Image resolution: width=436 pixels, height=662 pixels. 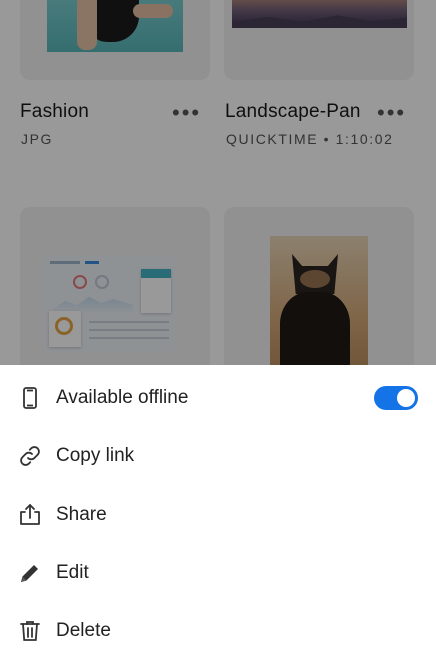 What do you see at coordinates (218, 456) in the screenshot?
I see `copy-link-item: Copy link` at bounding box center [218, 456].